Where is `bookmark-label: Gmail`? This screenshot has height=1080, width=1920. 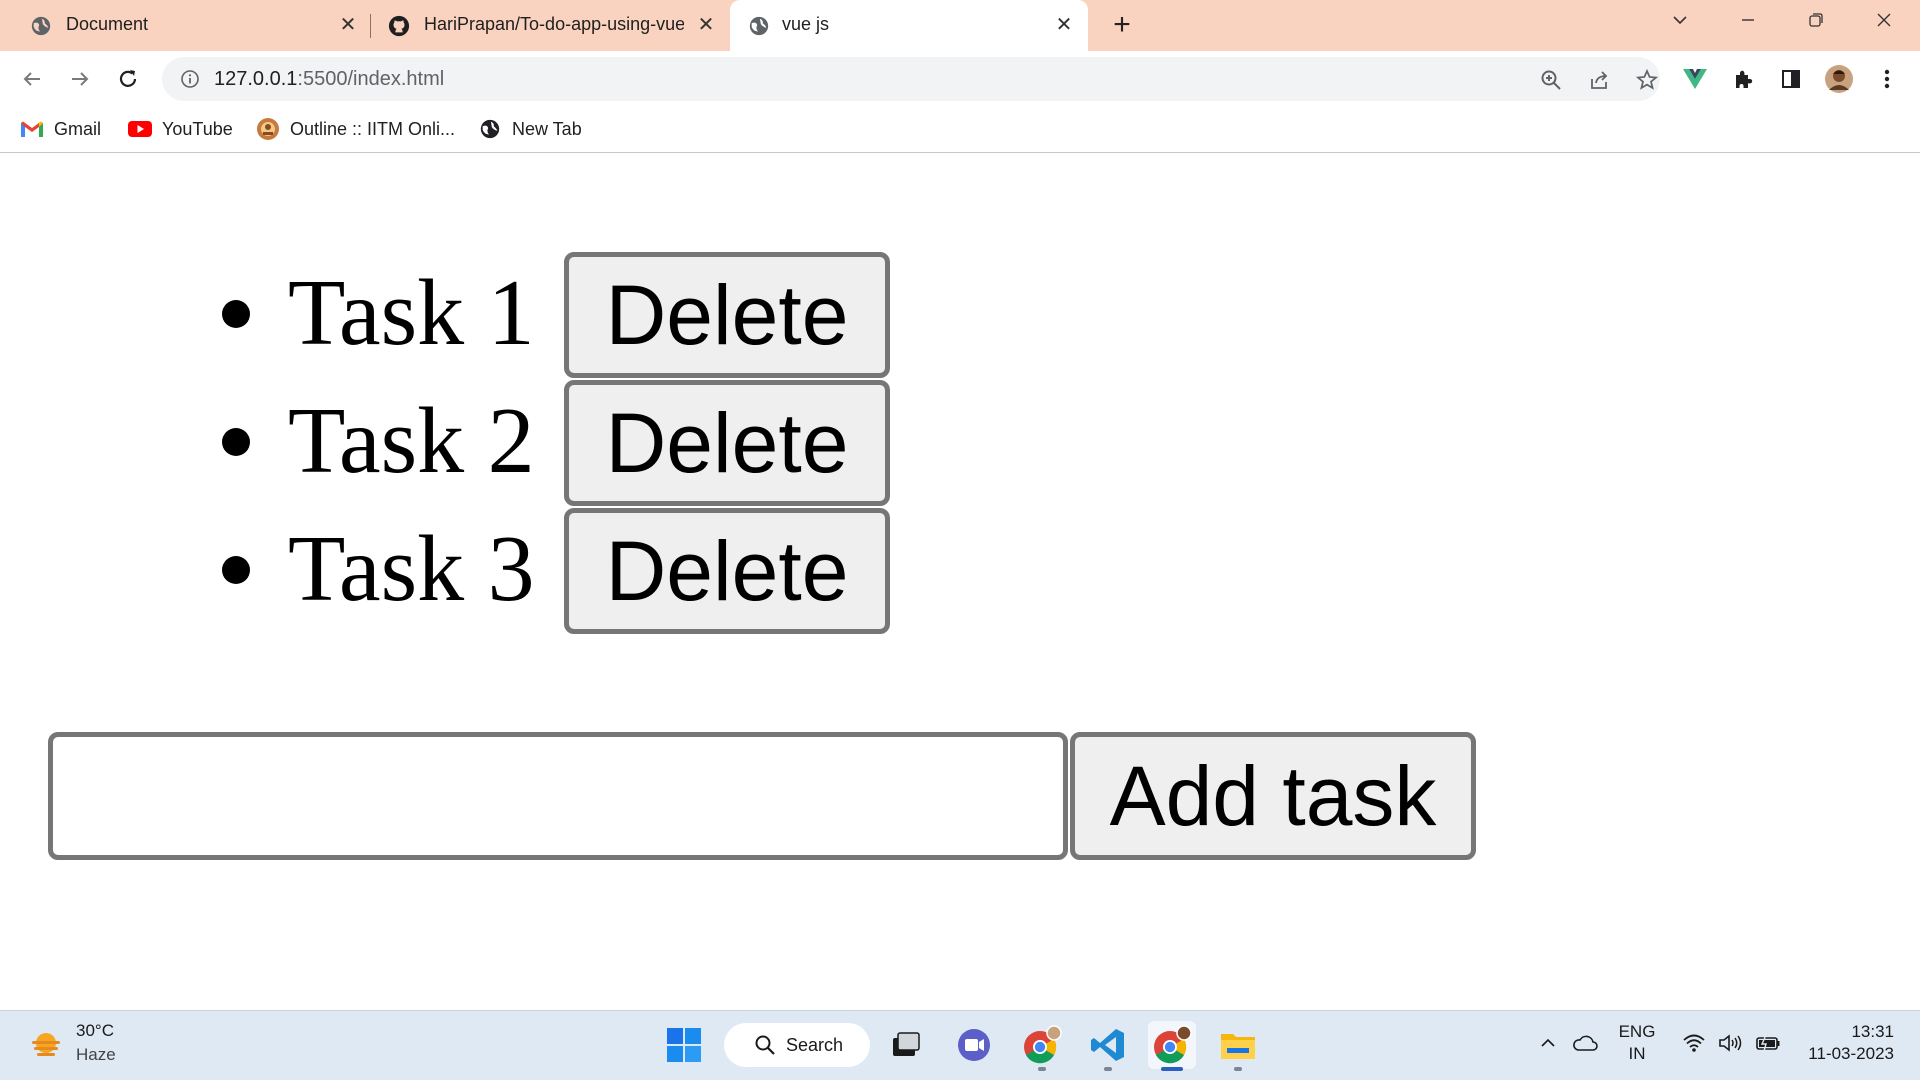 bookmark-label: Gmail is located at coordinates (78, 128).